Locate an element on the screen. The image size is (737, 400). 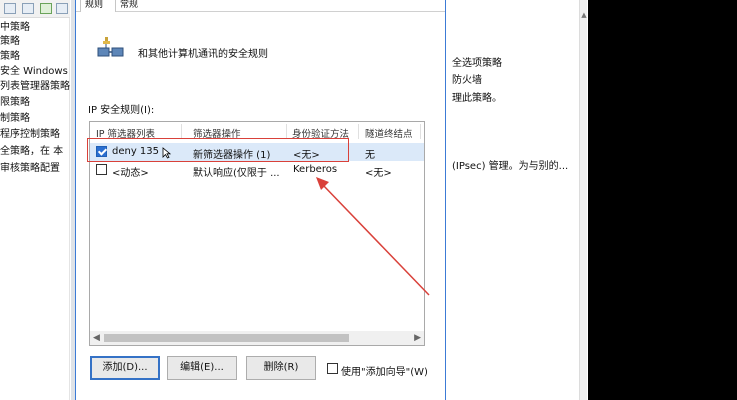
vertical-scrollbar: ▲ is located at coordinates (583, 200).